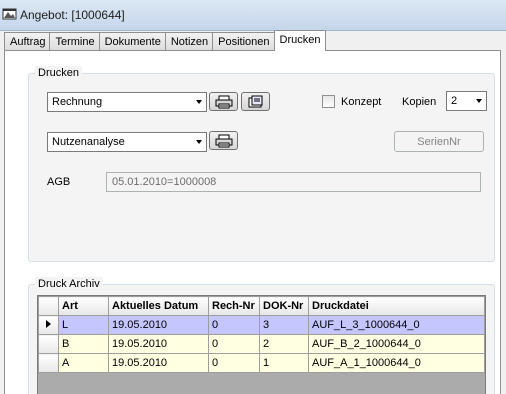  Describe the element at coordinates (396, 363) in the screenshot. I see `cell-druckdatei: AUF_A_1_1000644_0` at that location.